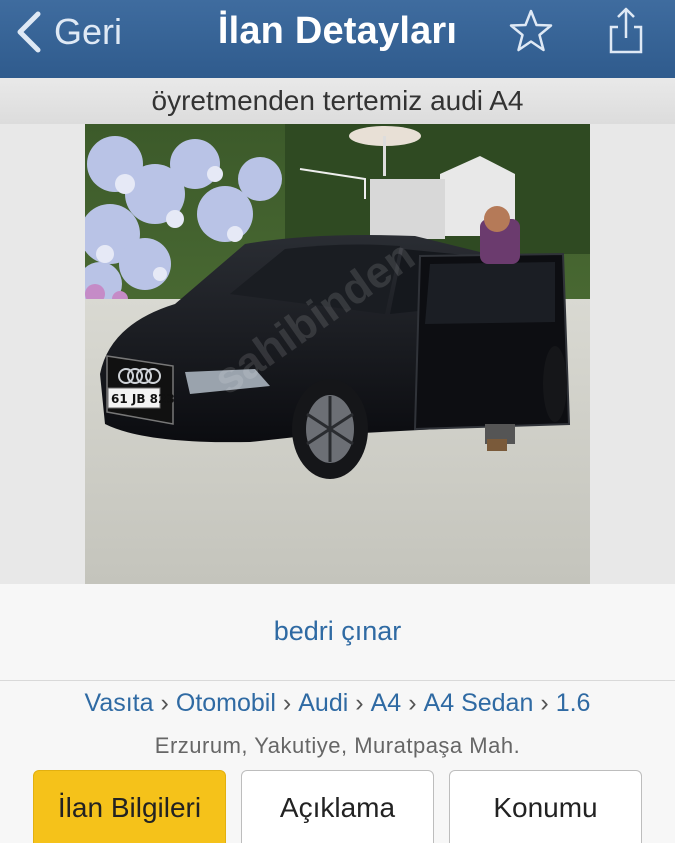  Describe the element at coordinates (545, 806) in the screenshot. I see `tab-konumu: Konumu` at that location.